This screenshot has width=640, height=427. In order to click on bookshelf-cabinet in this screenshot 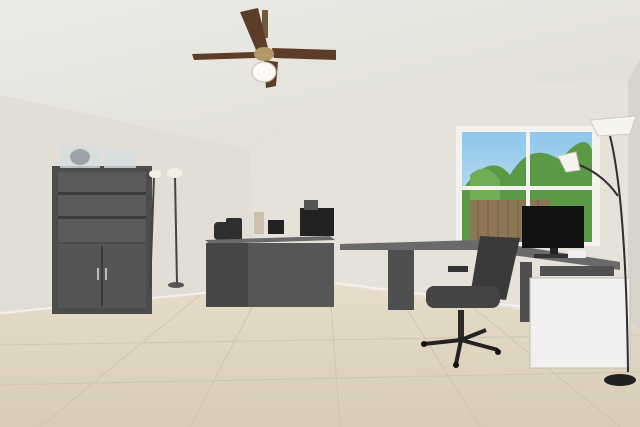, I will do `click(102, 230)`.